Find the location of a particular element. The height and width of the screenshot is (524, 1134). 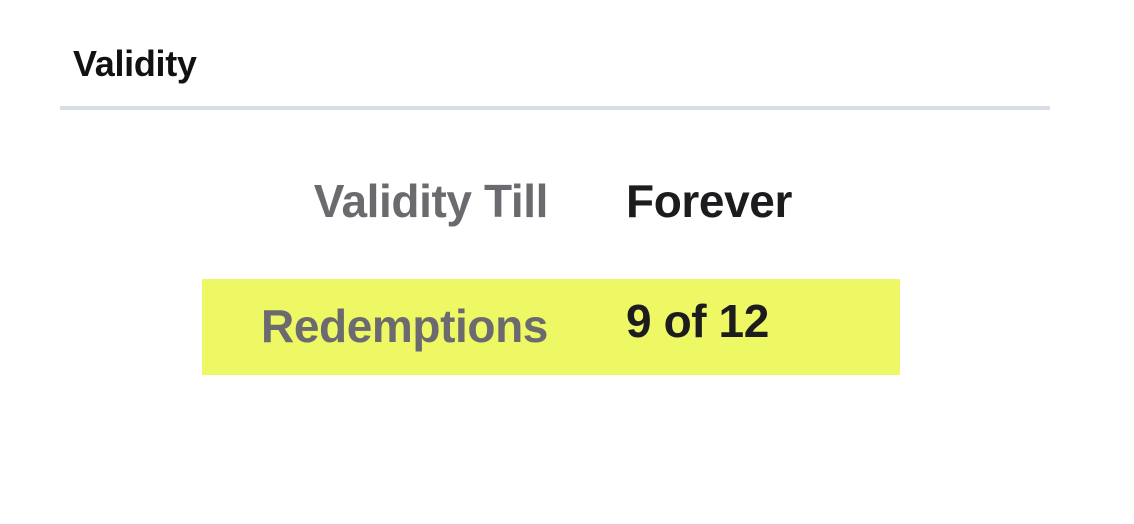

section-title: Validity is located at coordinates (135, 63).